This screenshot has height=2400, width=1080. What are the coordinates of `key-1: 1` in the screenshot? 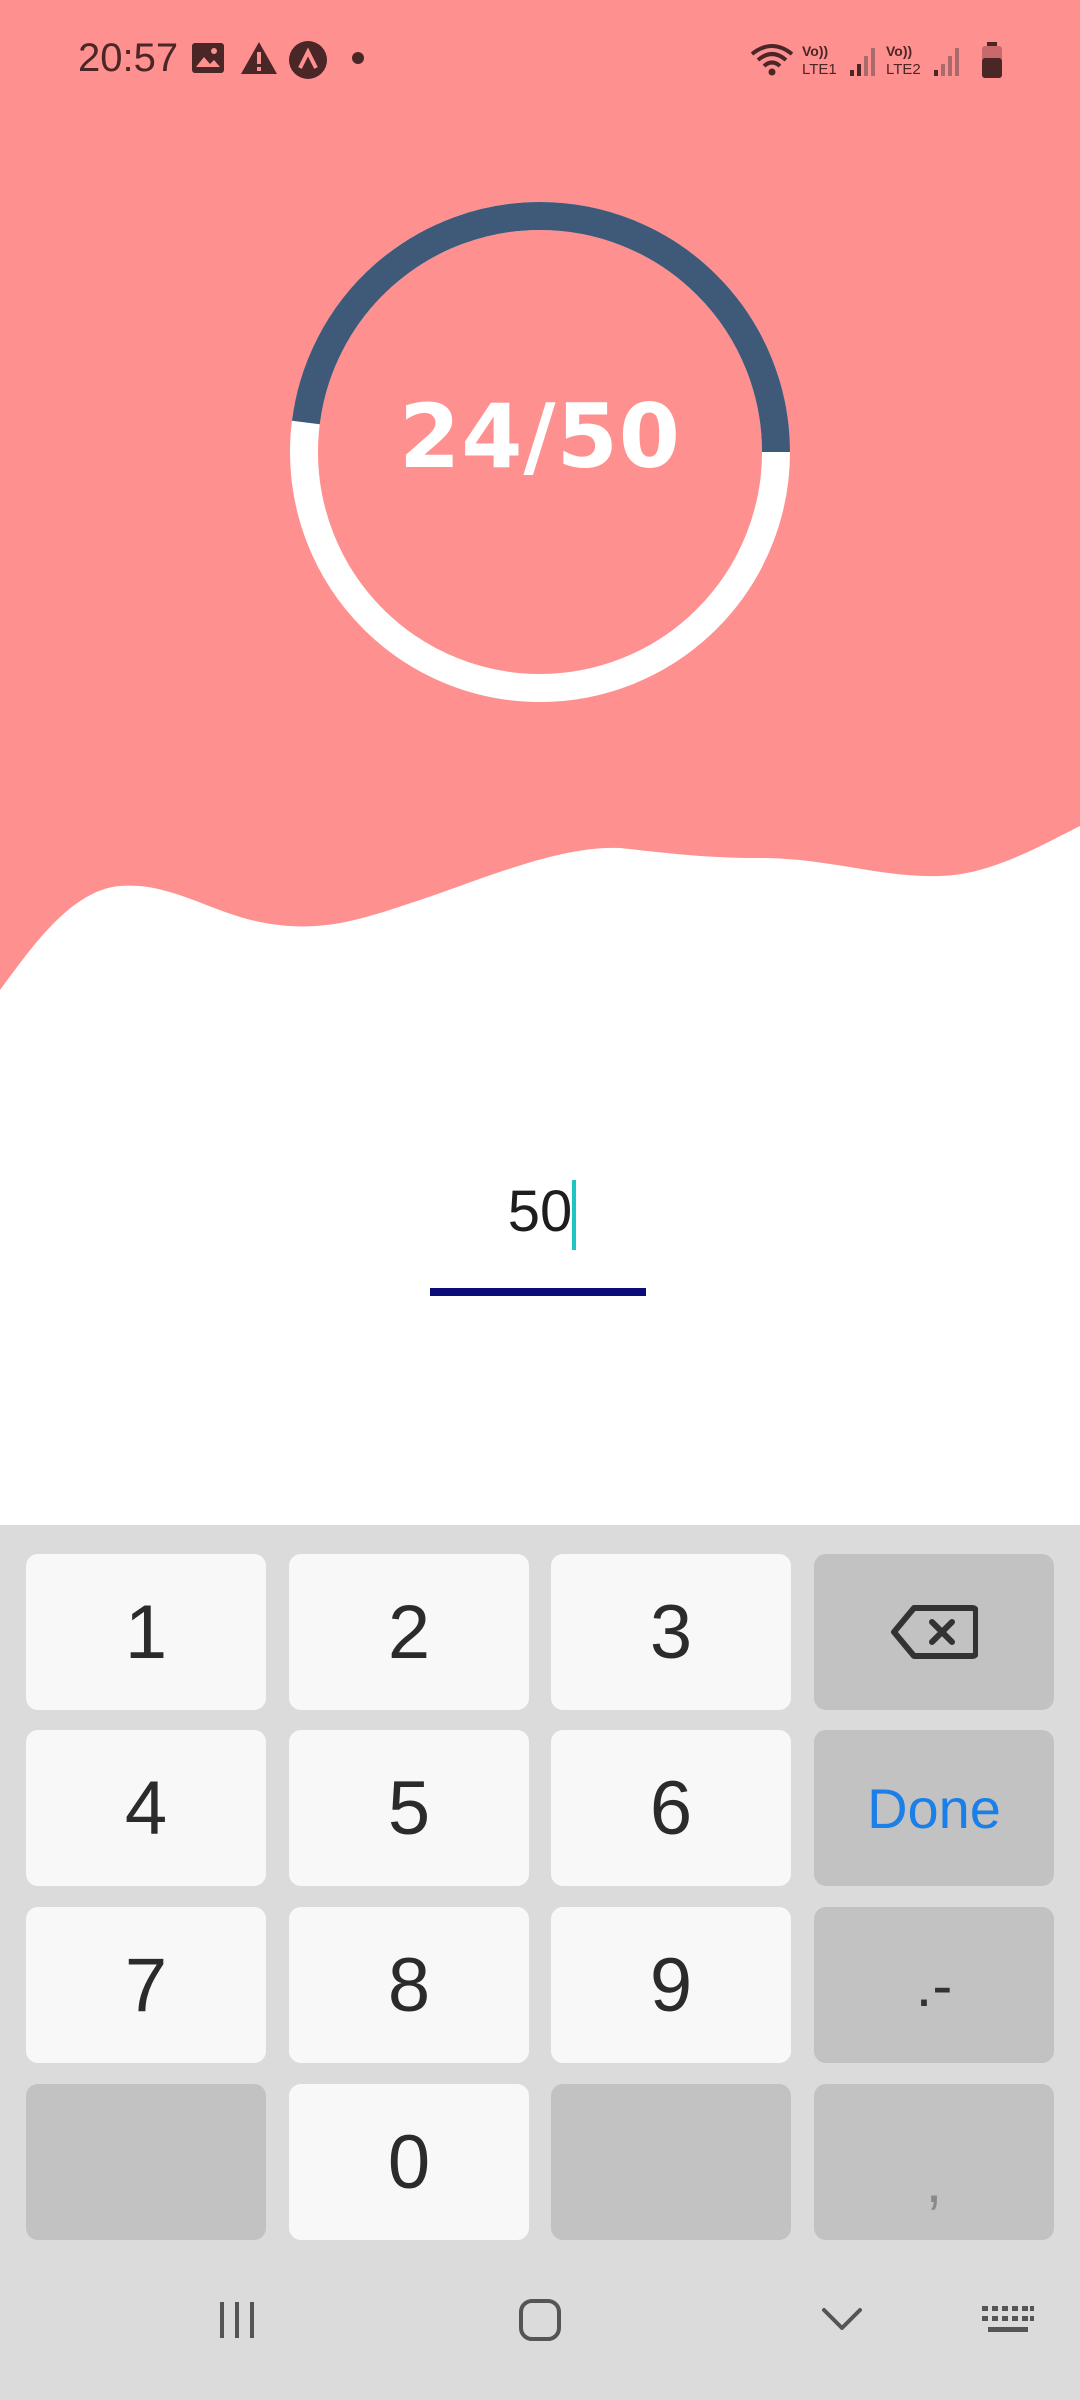 It's located at (146, 1632).